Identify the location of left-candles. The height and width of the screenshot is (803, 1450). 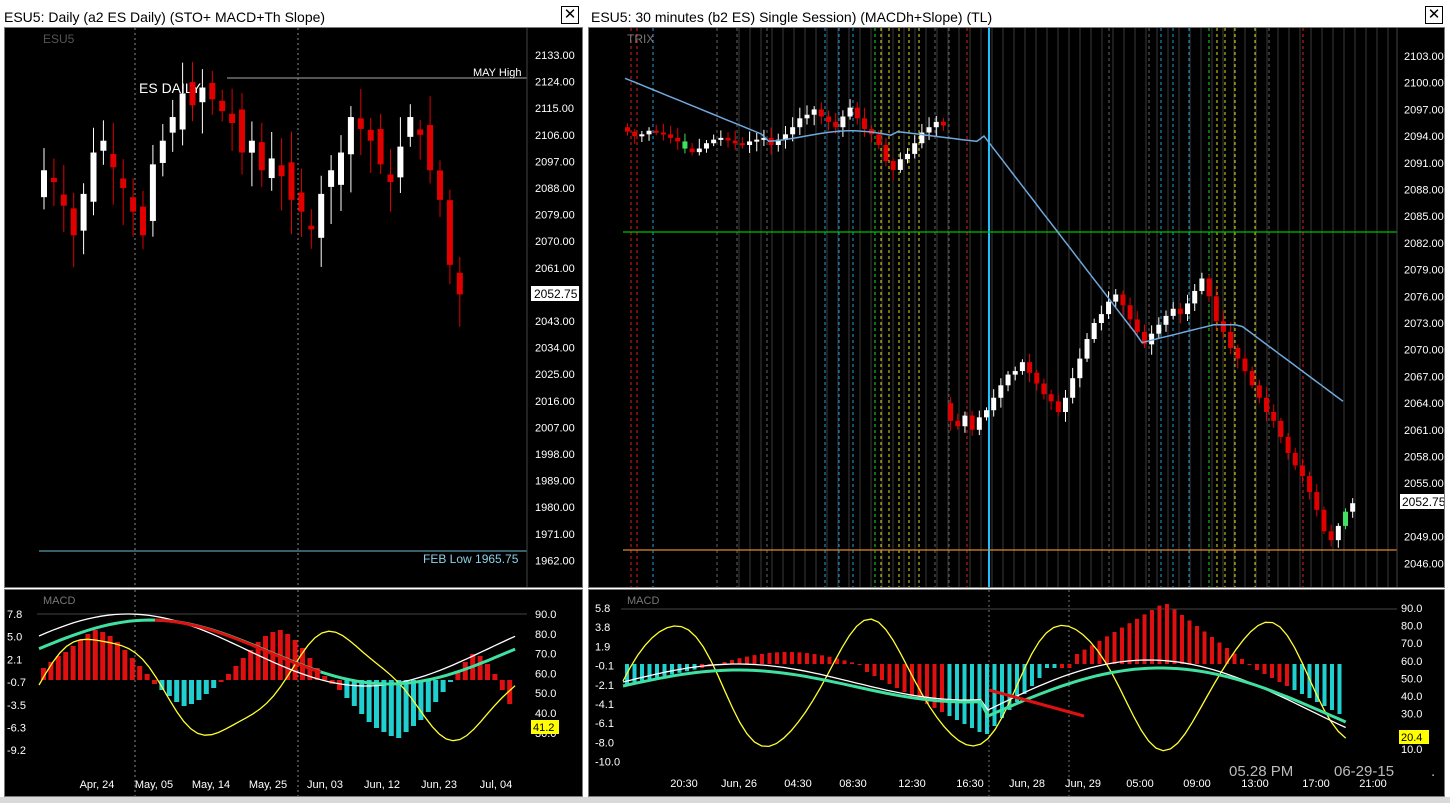
(252, 194).